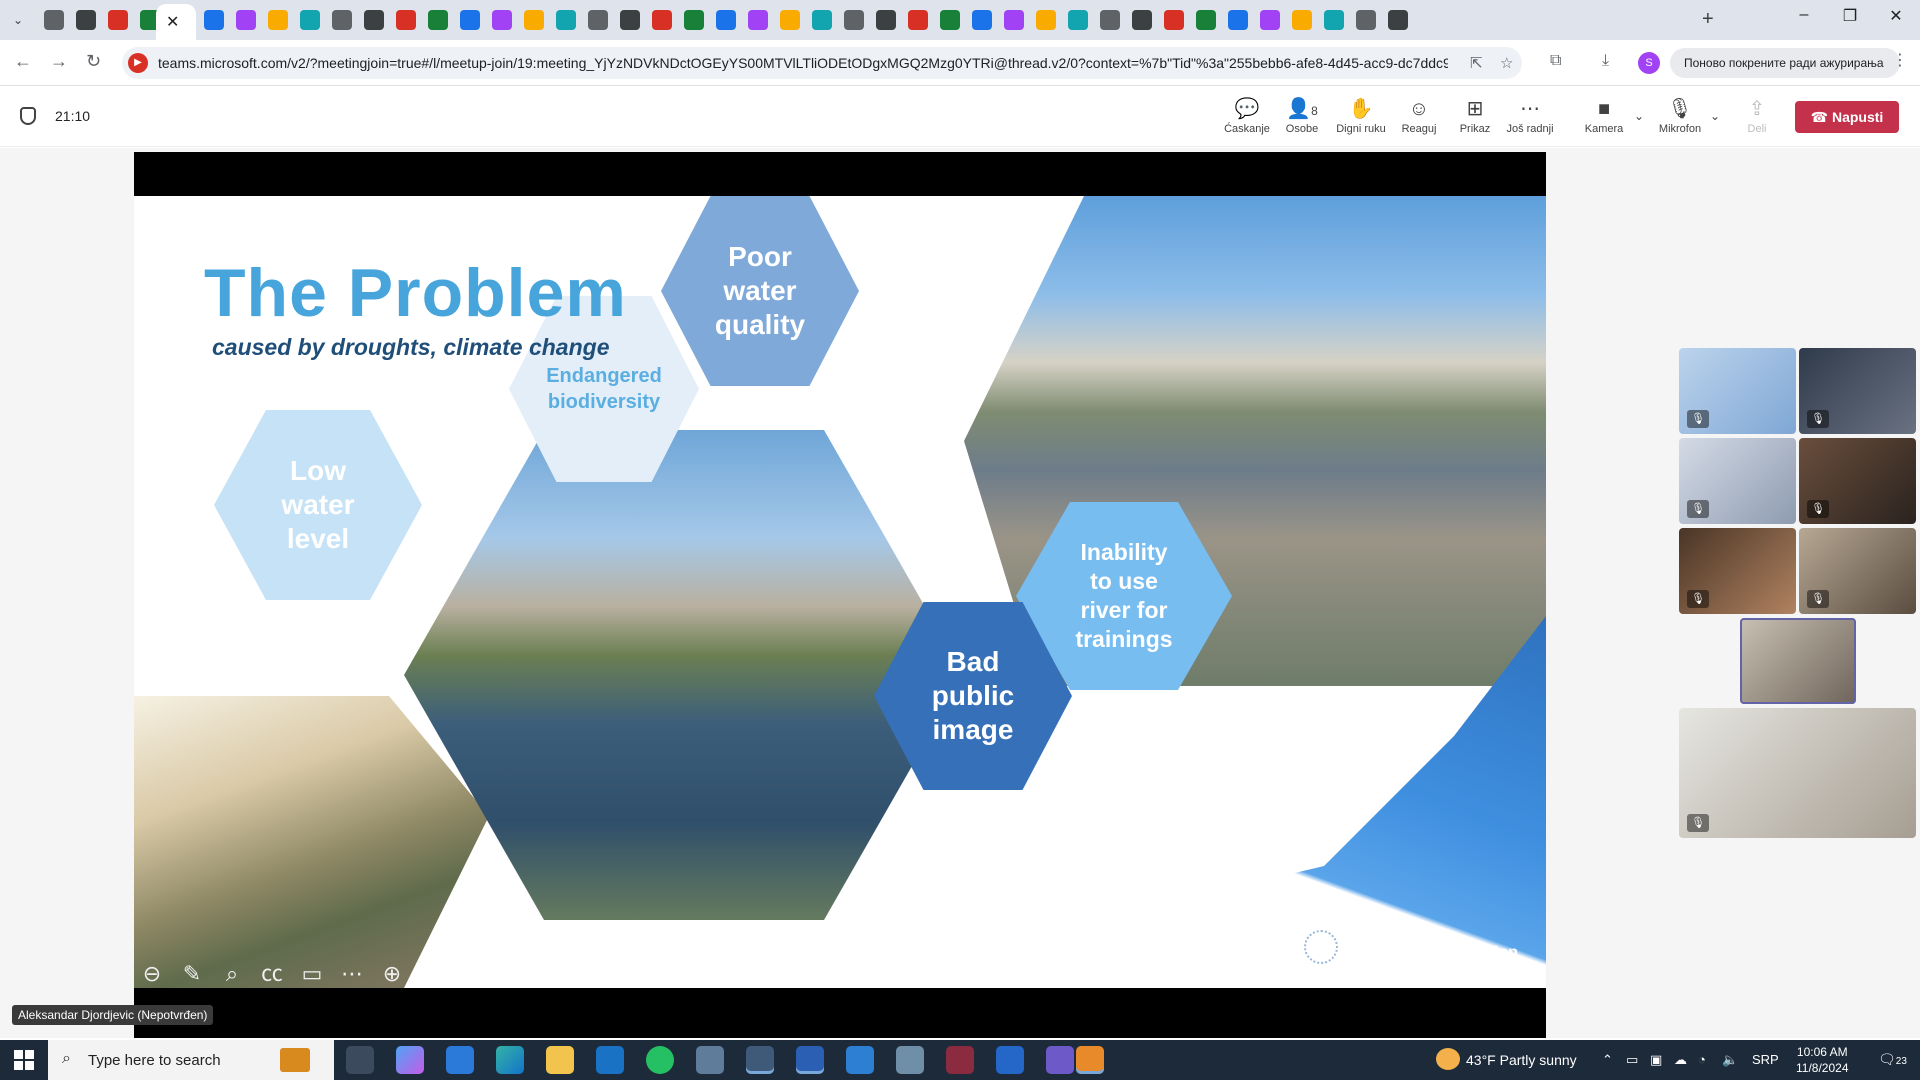 The width and height of the screenshot is (1920, 1080). Describe the element at coordinates (1730, 1060) in the screenshot. I see `volume-icon: 🔈` at that location.